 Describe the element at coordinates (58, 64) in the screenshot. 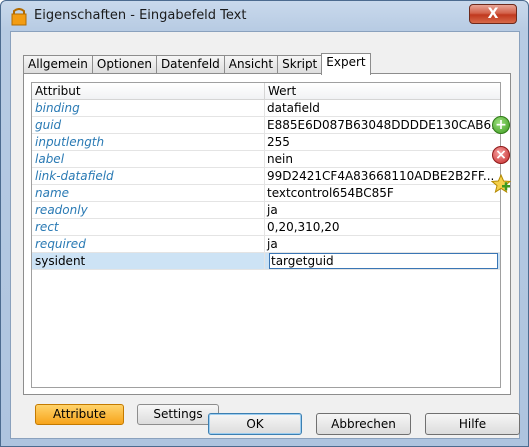

I see `tab-allgemein: Allgemein` at that location.